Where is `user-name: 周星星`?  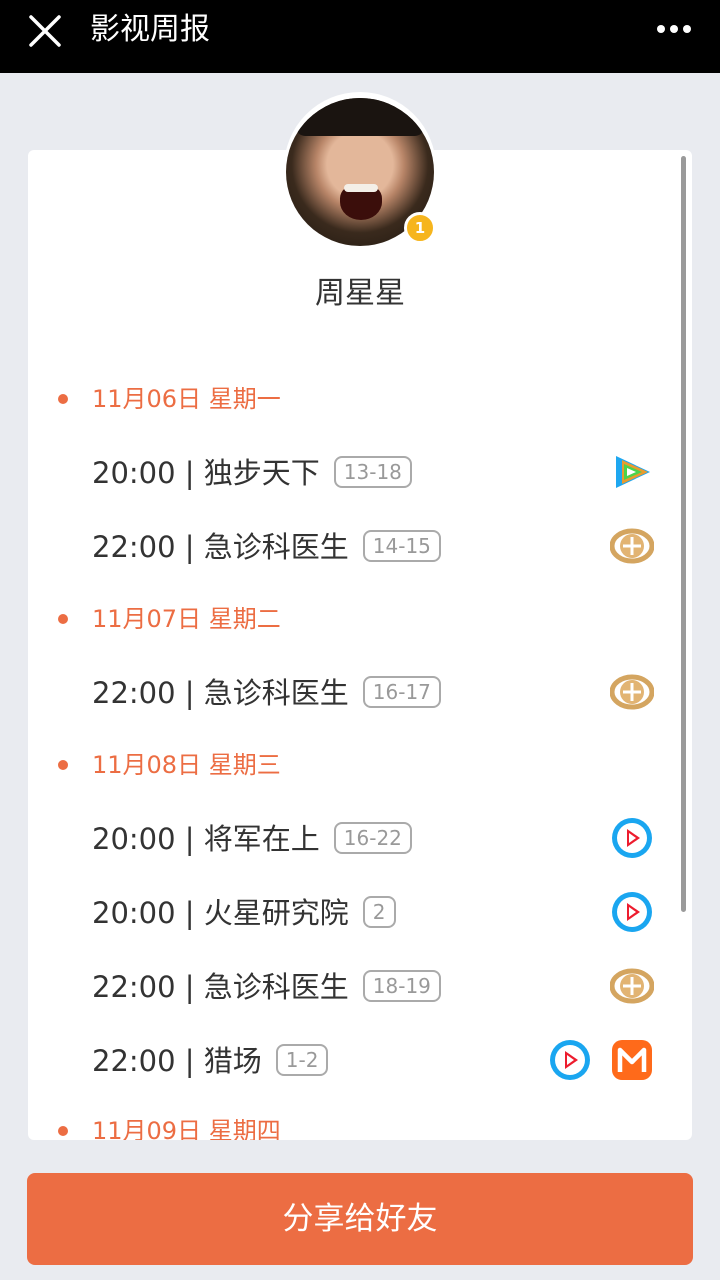
user-name: 周星星 is located at coordinates (360, 293).